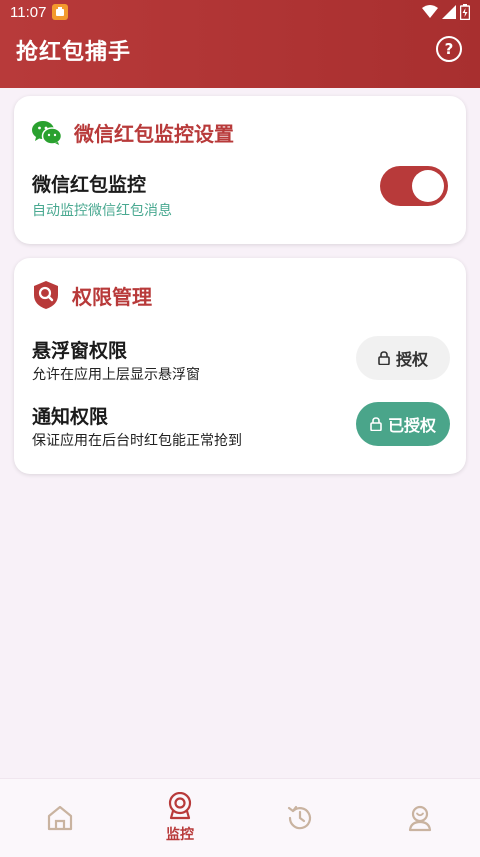 This screenshot has height=857, width=480. What do you see at coordinates (180, 806) in the screenshot?
I see `monitor-icon` at bounding box center [180, 806].